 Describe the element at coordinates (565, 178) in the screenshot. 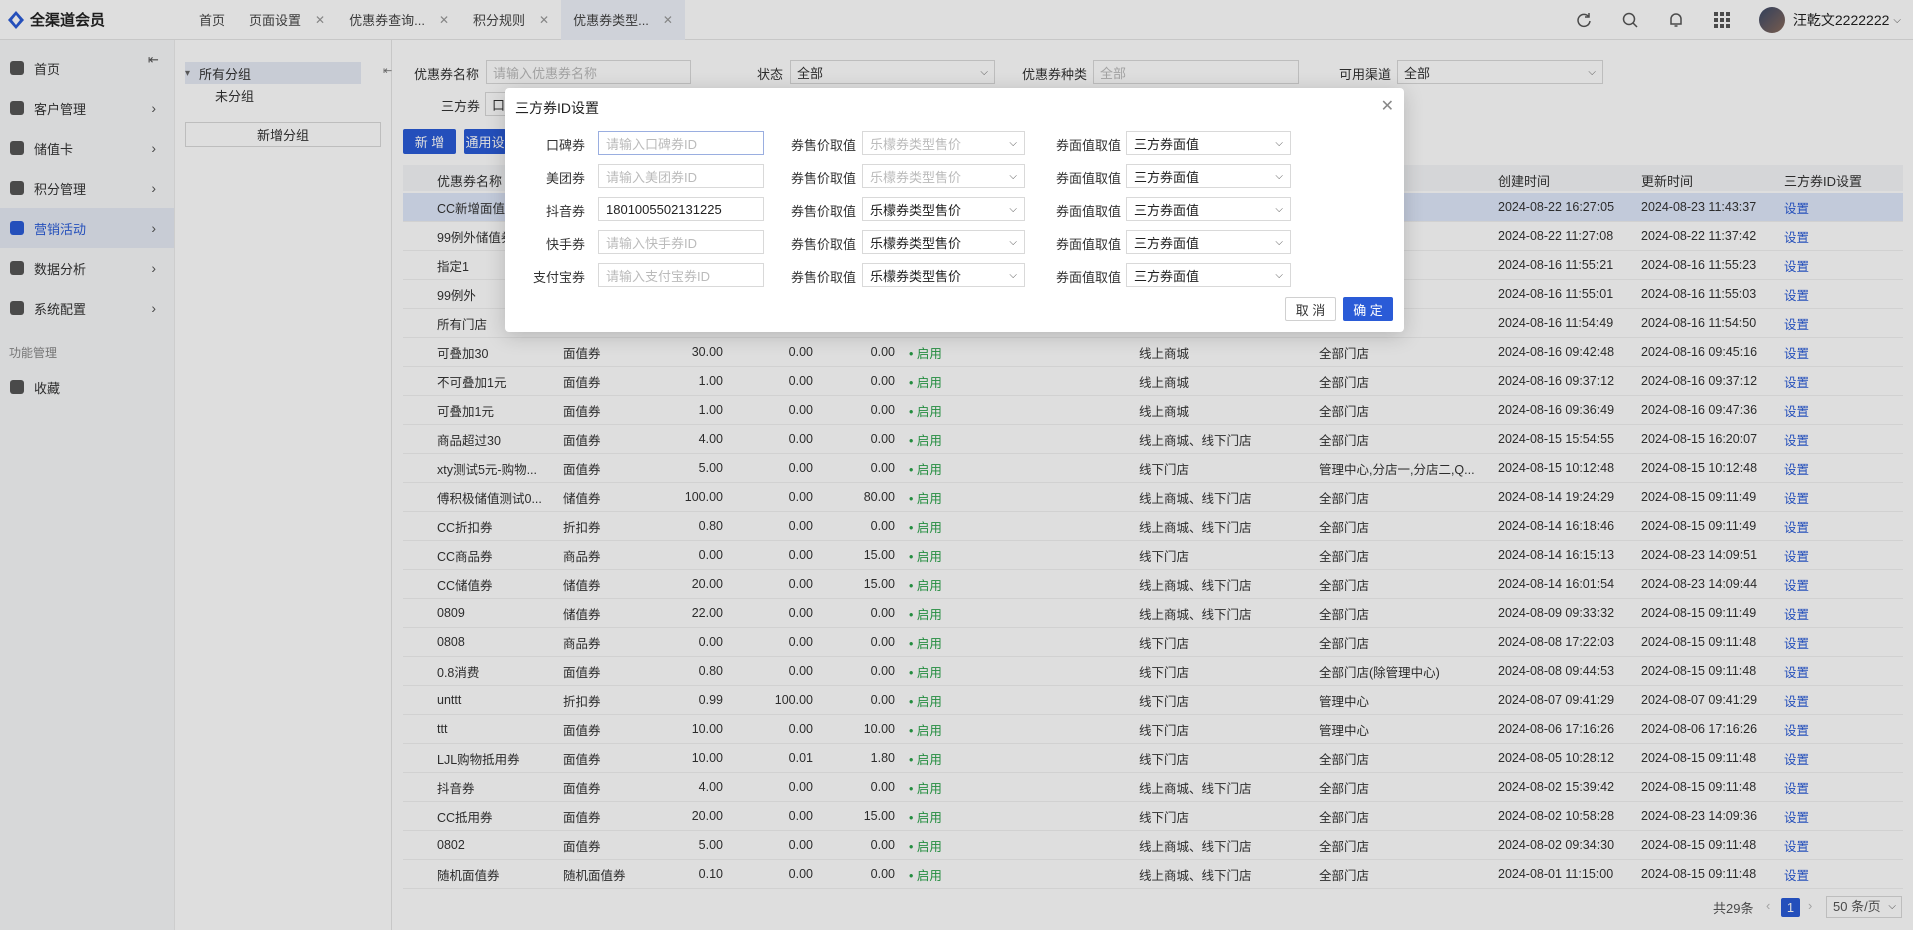

I see `coupon-platform-label: 美团券` at that location.